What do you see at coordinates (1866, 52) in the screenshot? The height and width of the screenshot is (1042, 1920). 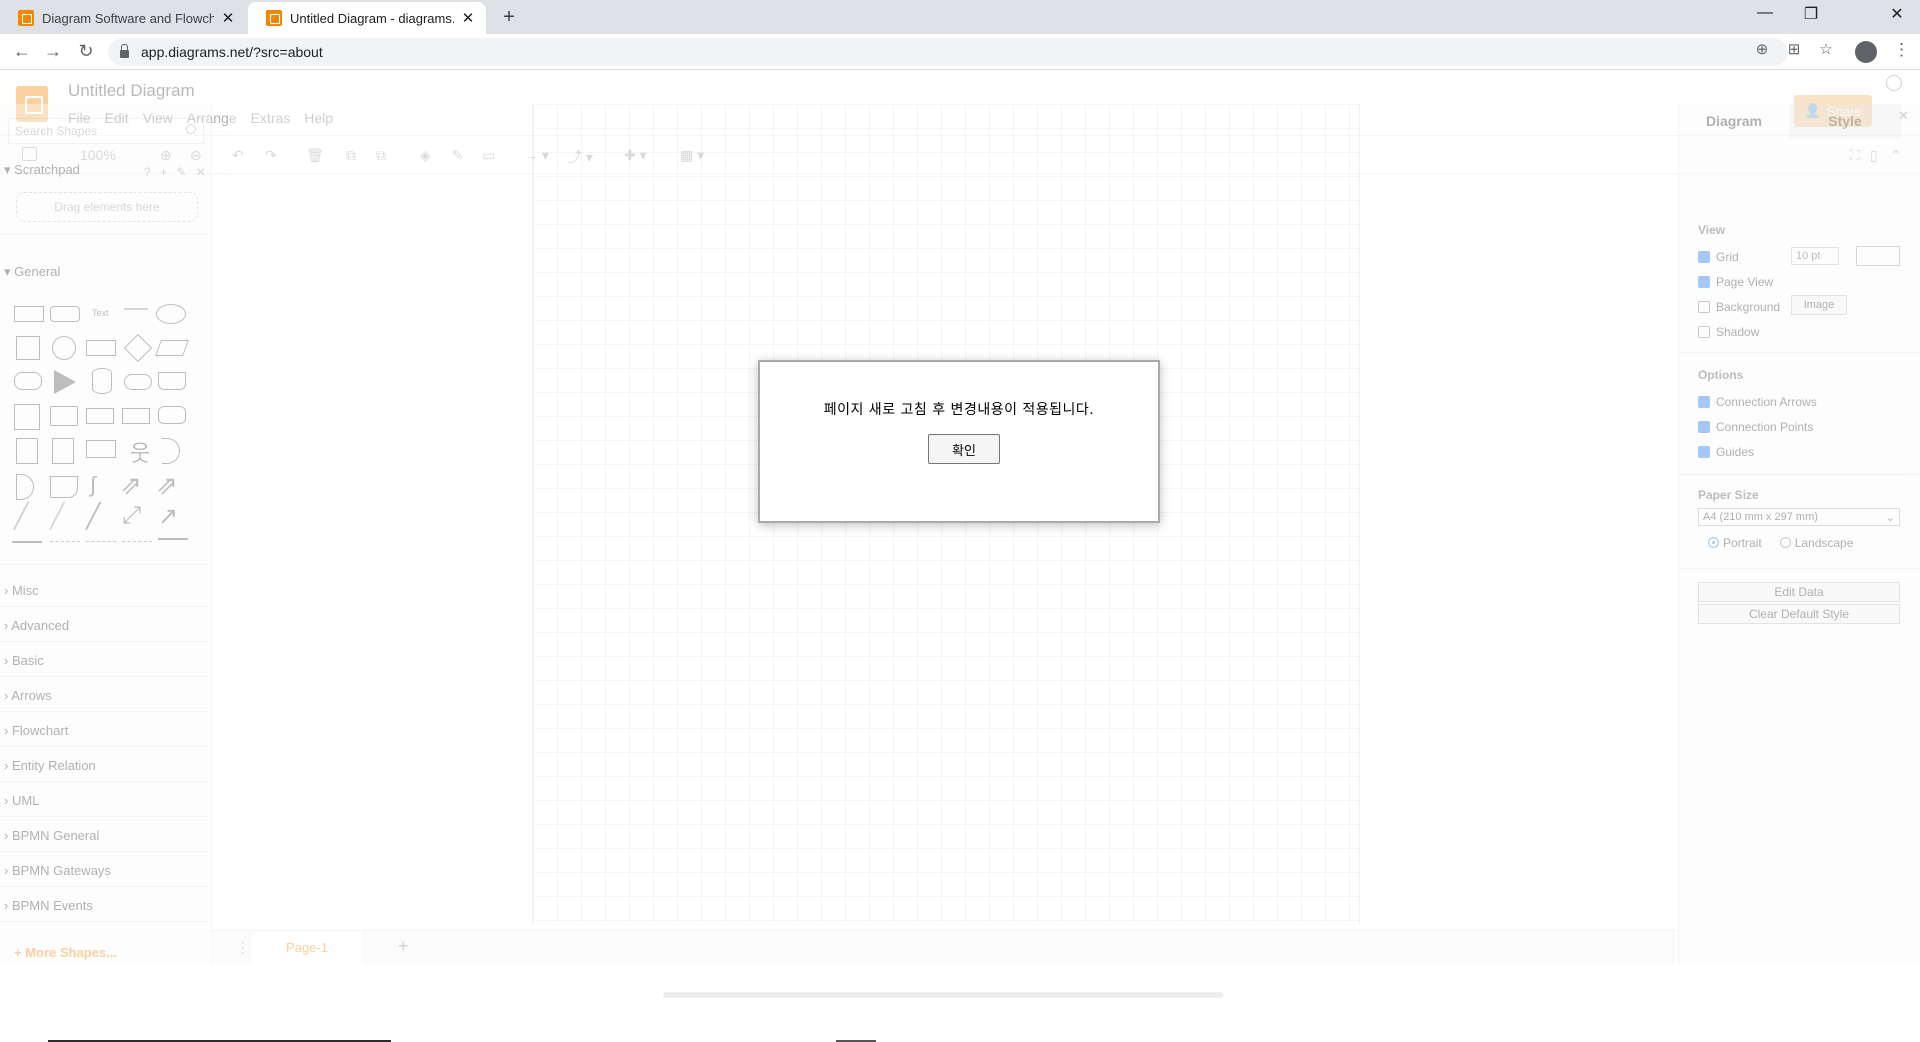 I see `profile-avatar-icon` at bounding box center [1866, 52].